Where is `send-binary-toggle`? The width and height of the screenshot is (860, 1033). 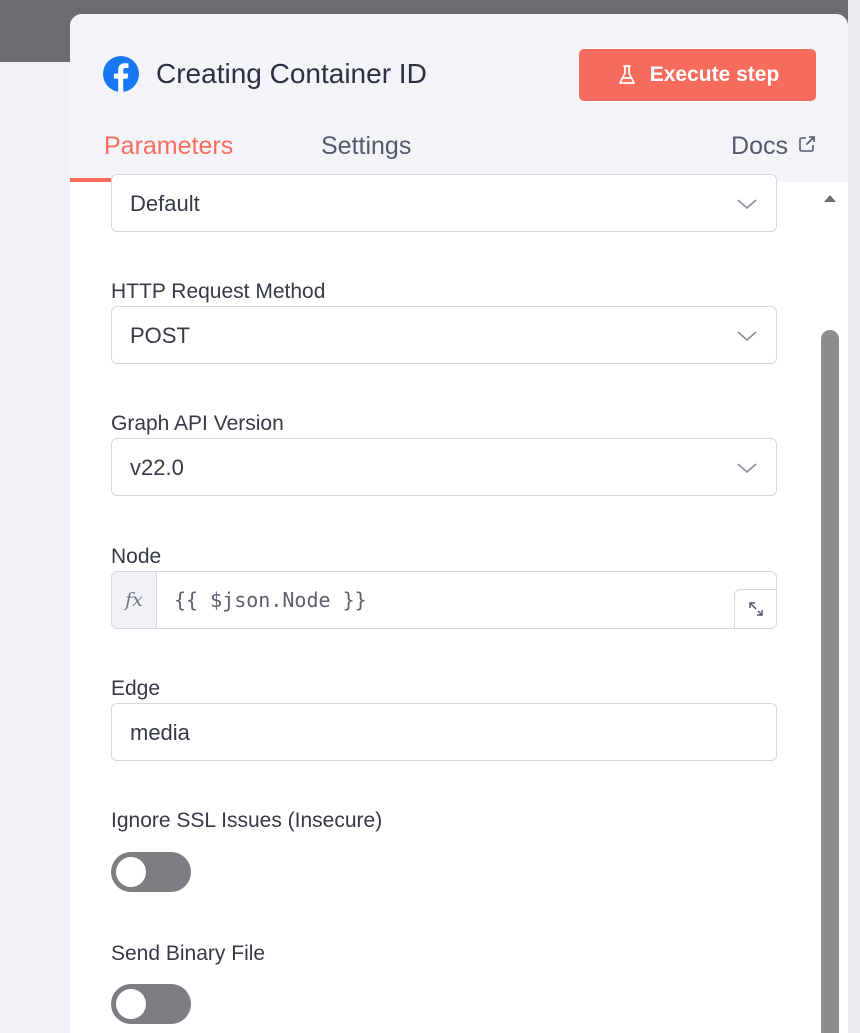
send-binary-toggle is located at coordinates (151, 1004).